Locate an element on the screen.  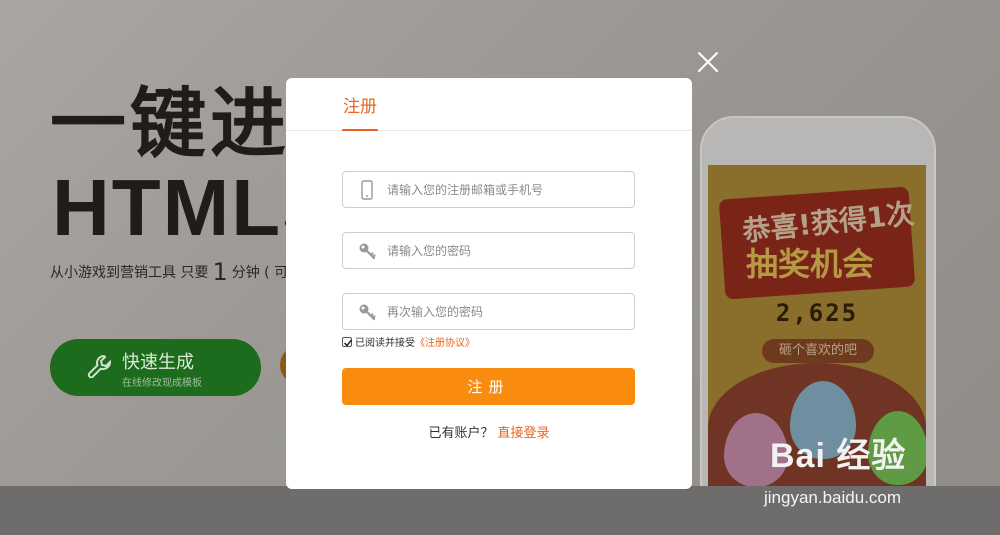
wrench-icon is located at coordinates (99, 366).